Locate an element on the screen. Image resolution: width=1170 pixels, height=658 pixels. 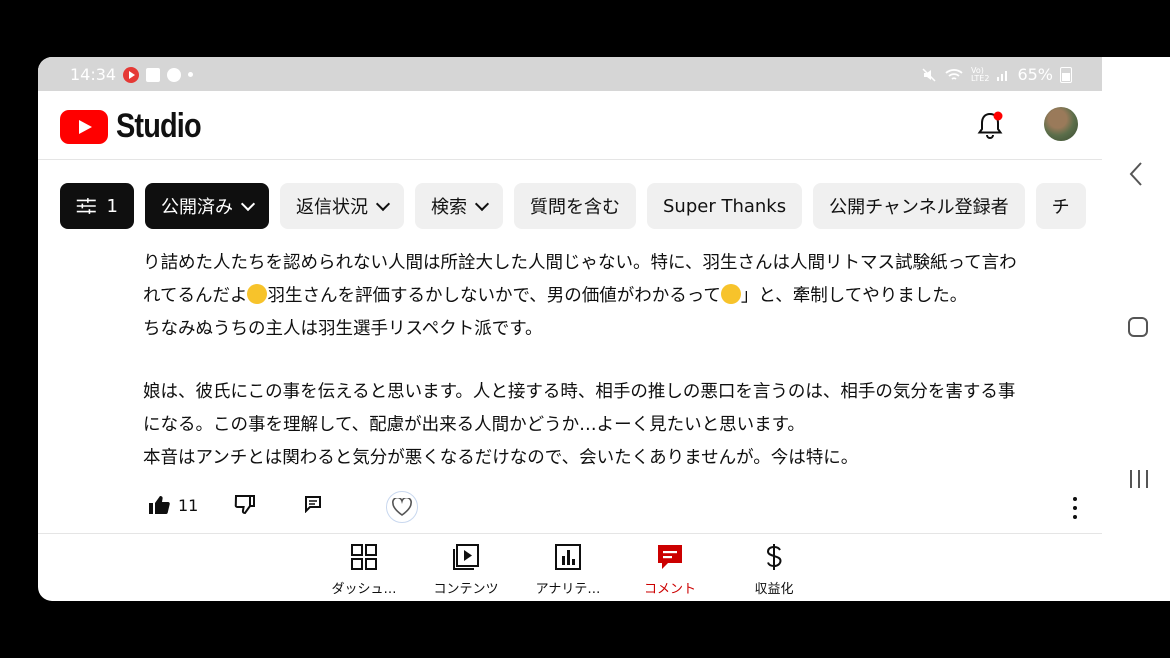
reply-comment-icon is located at coordinates (313, 504).